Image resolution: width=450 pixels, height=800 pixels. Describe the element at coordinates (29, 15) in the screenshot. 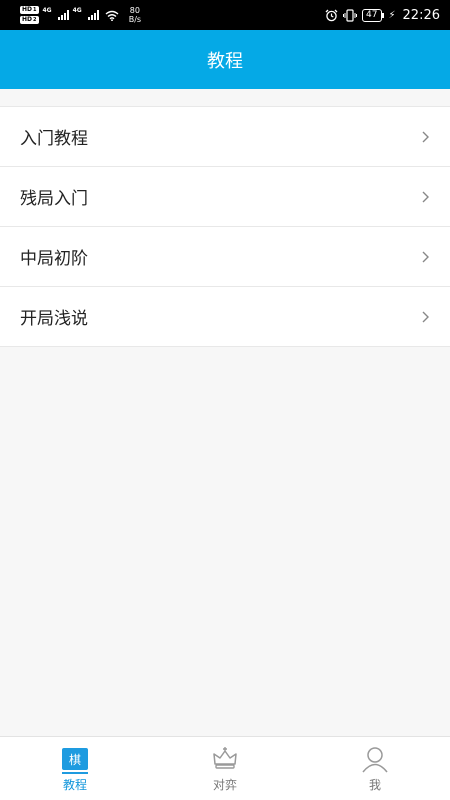

I see `hd-indicators: HD 1 HD 2` at that location.